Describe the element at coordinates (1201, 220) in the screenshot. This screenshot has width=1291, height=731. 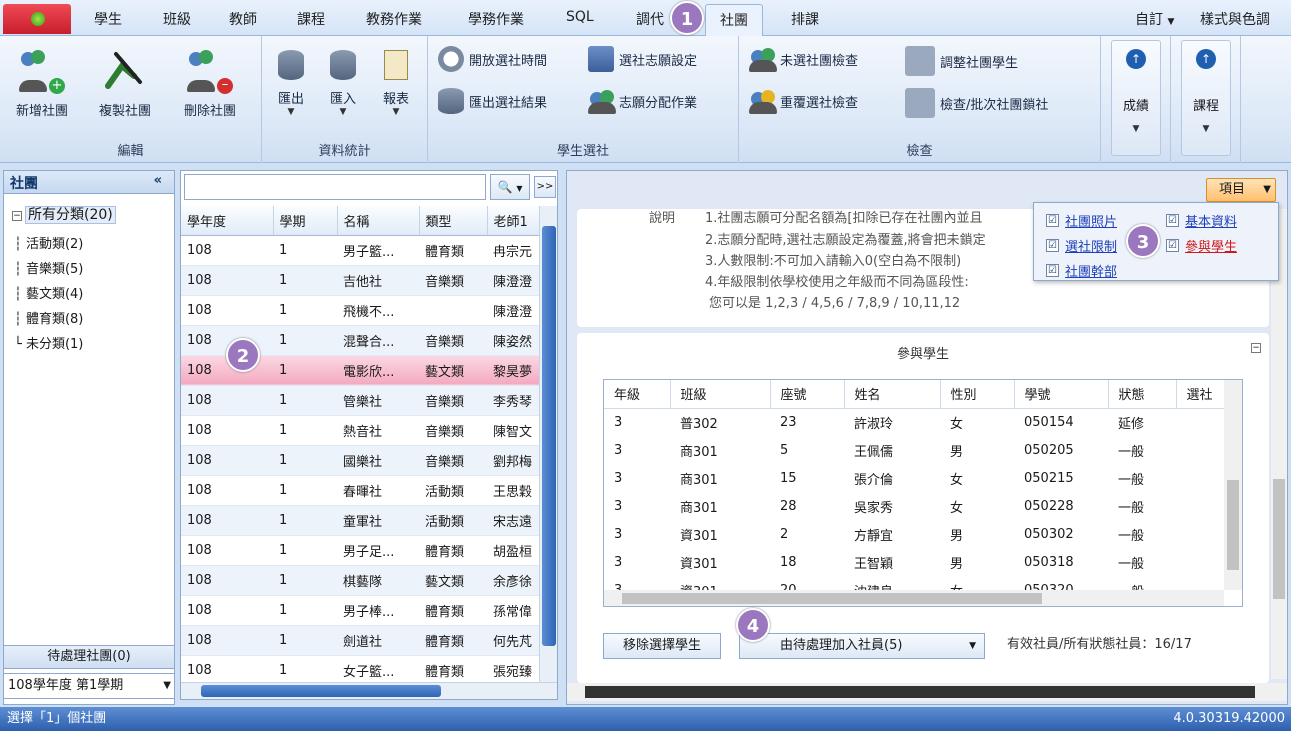
I see `item-basic-info: ☑ 基本資料` at that location.